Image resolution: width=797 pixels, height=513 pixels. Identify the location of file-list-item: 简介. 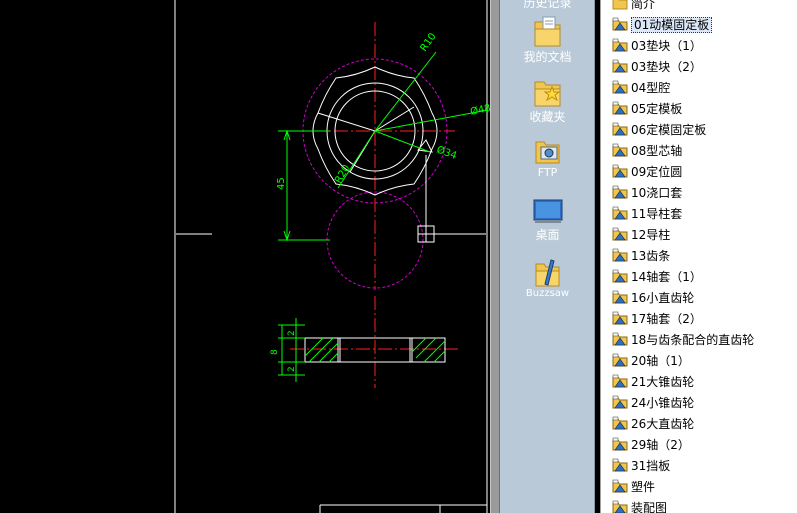
(633, 7).